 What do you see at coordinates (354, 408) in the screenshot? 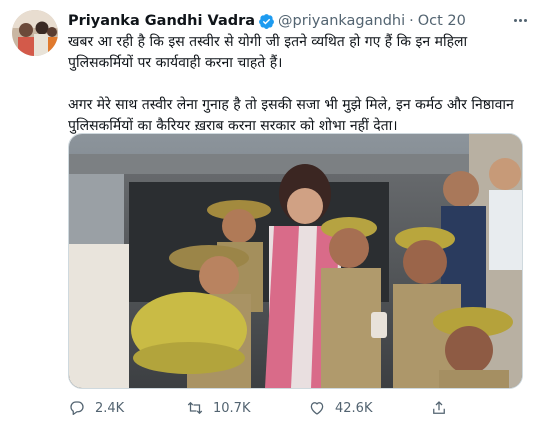
I see `like-count: 42.6K` at bounding box center [354, 408].